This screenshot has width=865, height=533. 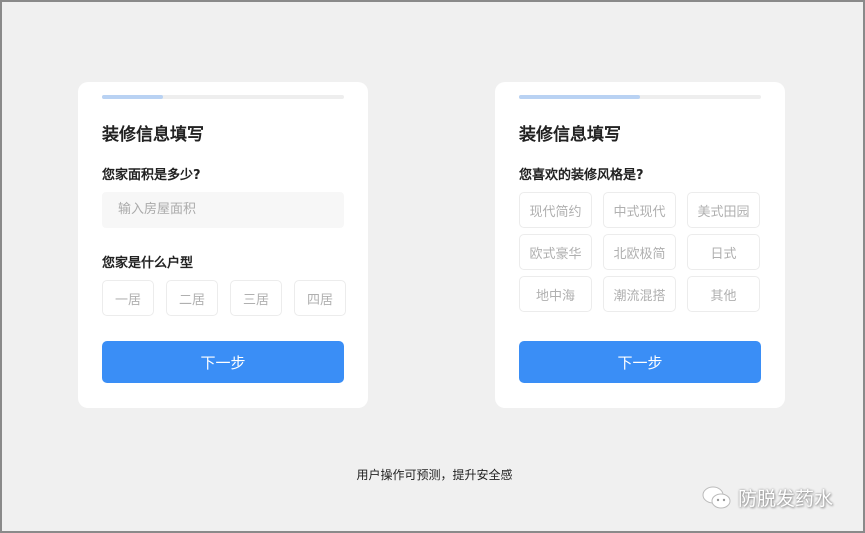 What do you see at coordinates (555, 210) in the screenshot?
I see `style-option: 现代简约` at bounding box center [555, 210].